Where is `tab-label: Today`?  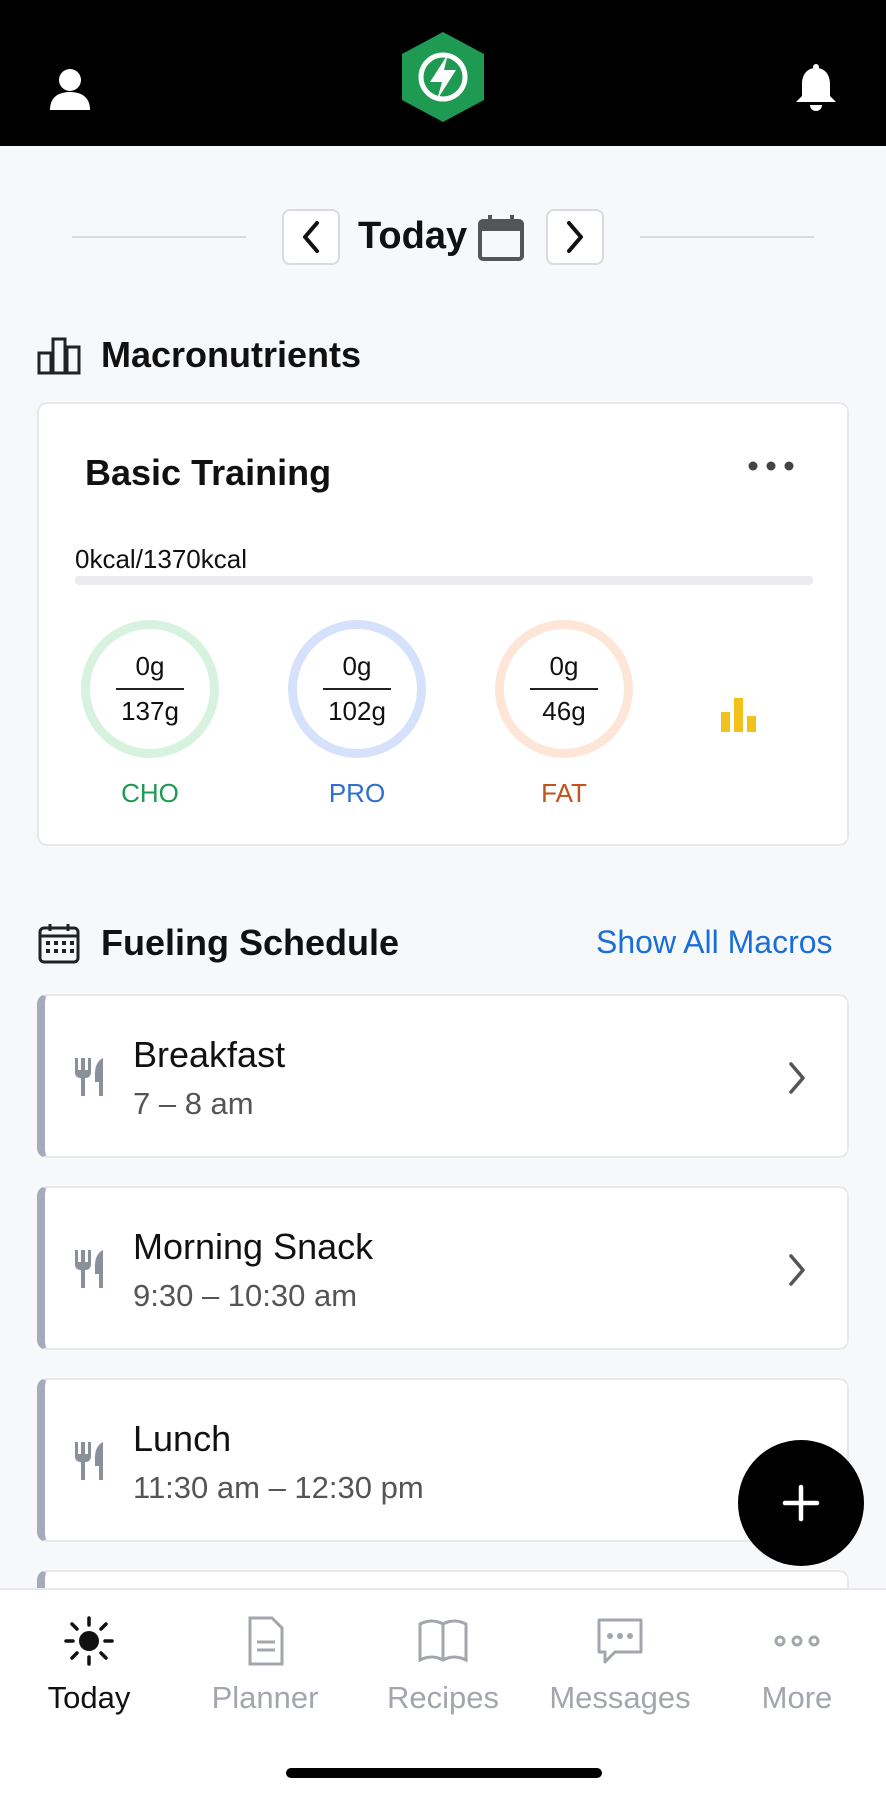 tab-label: Today is located at coordinates (89, 1697).